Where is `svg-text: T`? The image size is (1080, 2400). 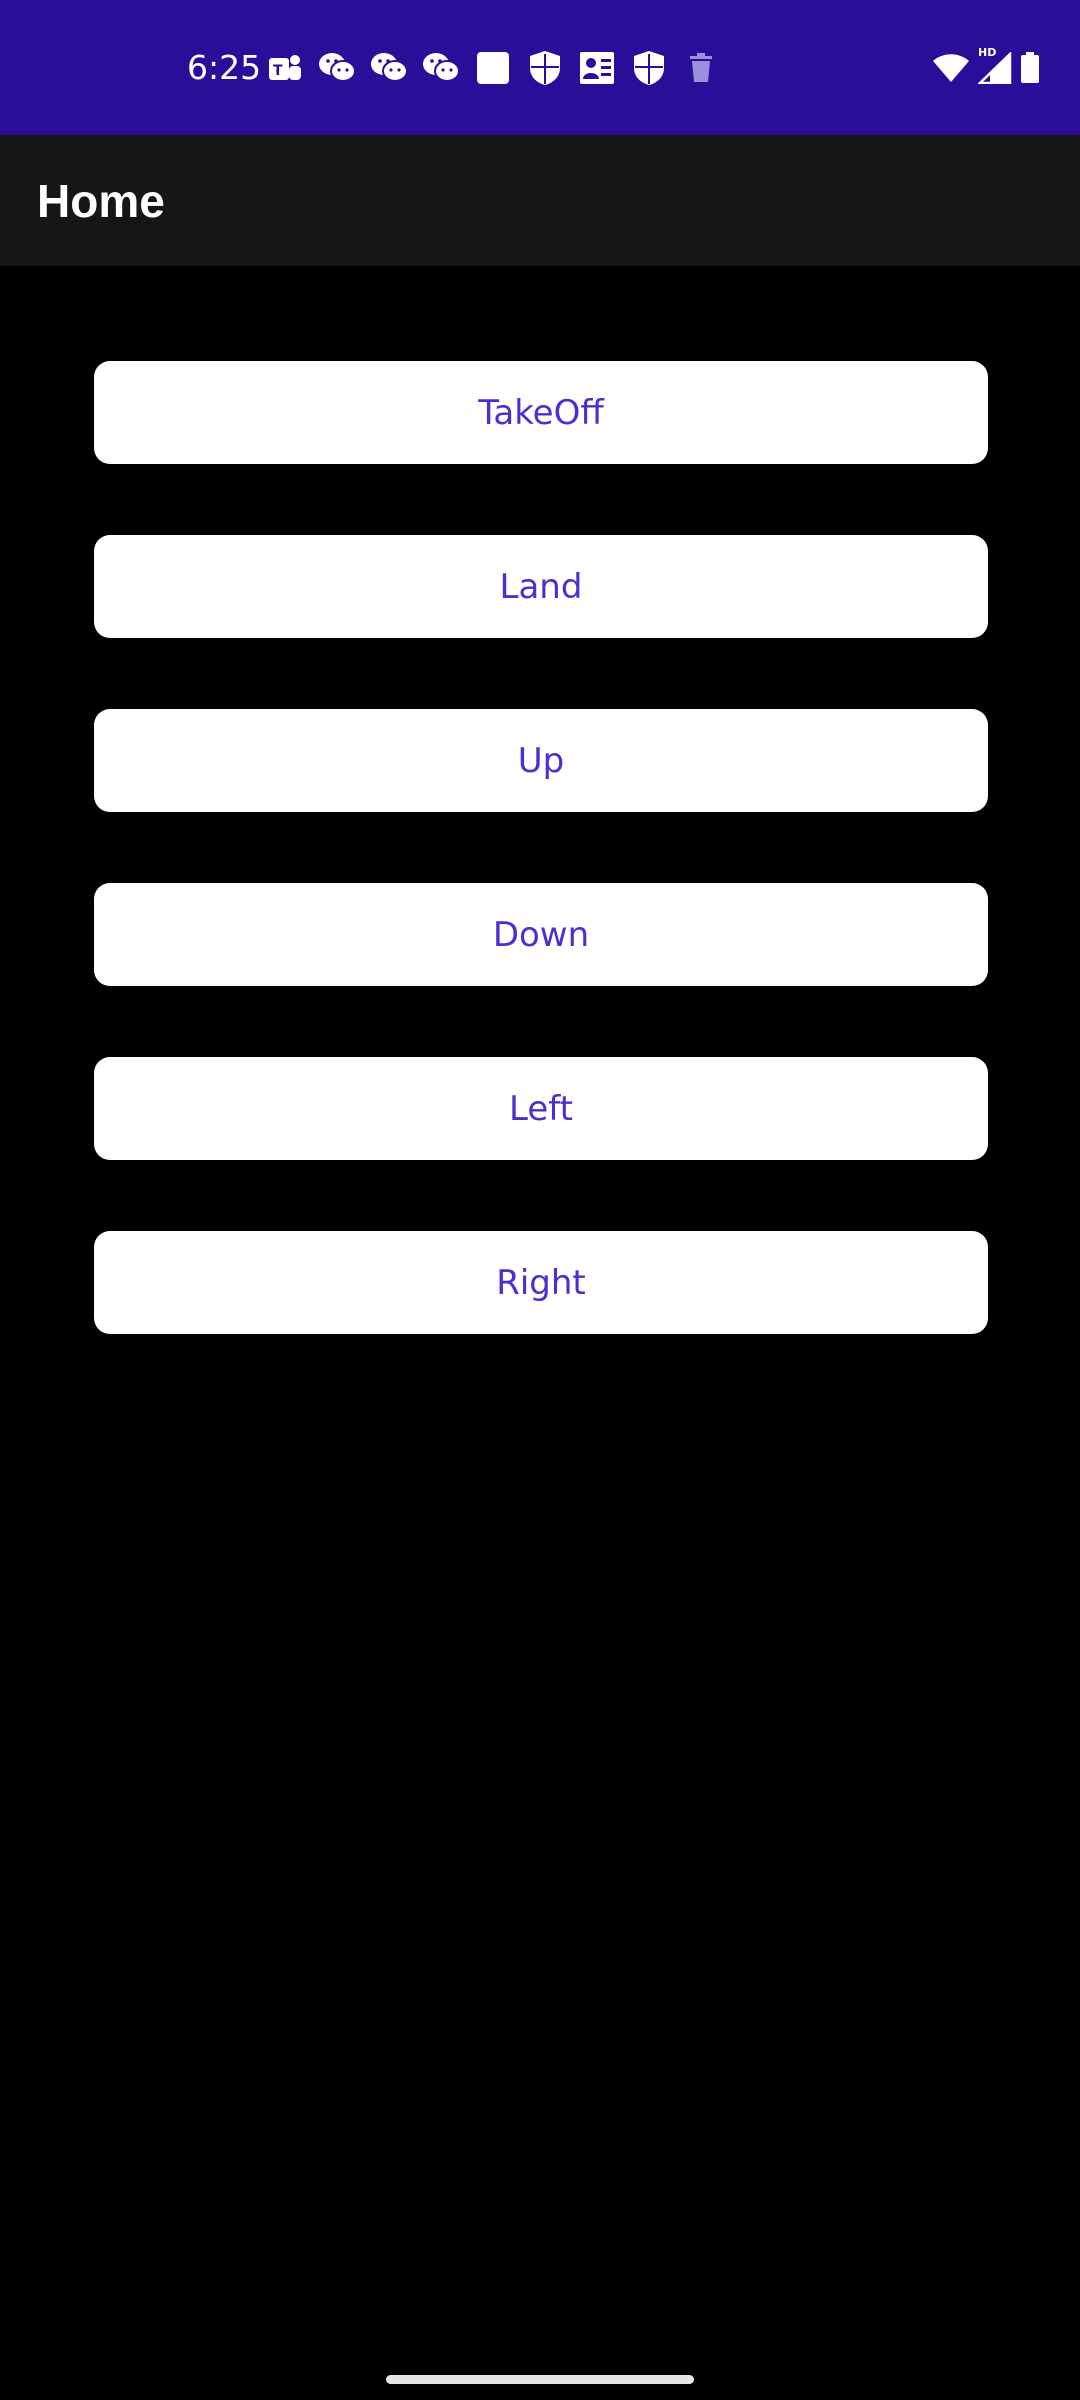
svg-text: T is located at coordinates (278, 71).